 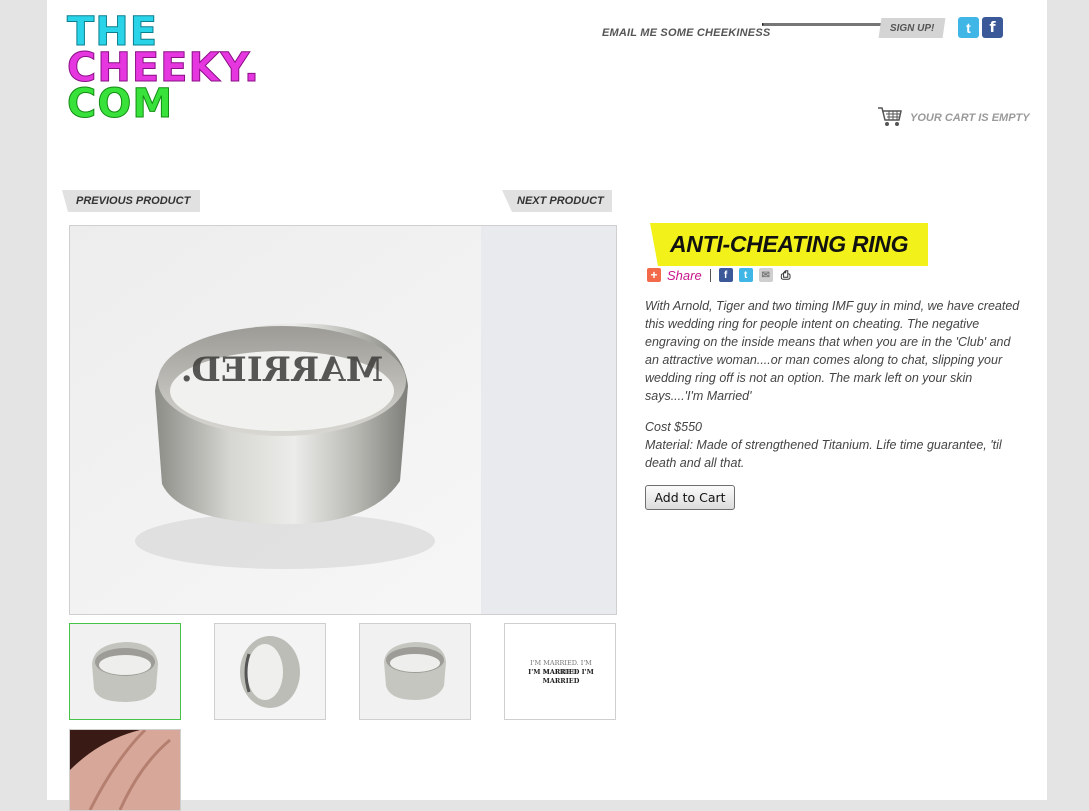 What do you see at coordinates (673, 427) in the screenshot?
I see `product-cost: Cost $550` at bounding box center [673, 427].